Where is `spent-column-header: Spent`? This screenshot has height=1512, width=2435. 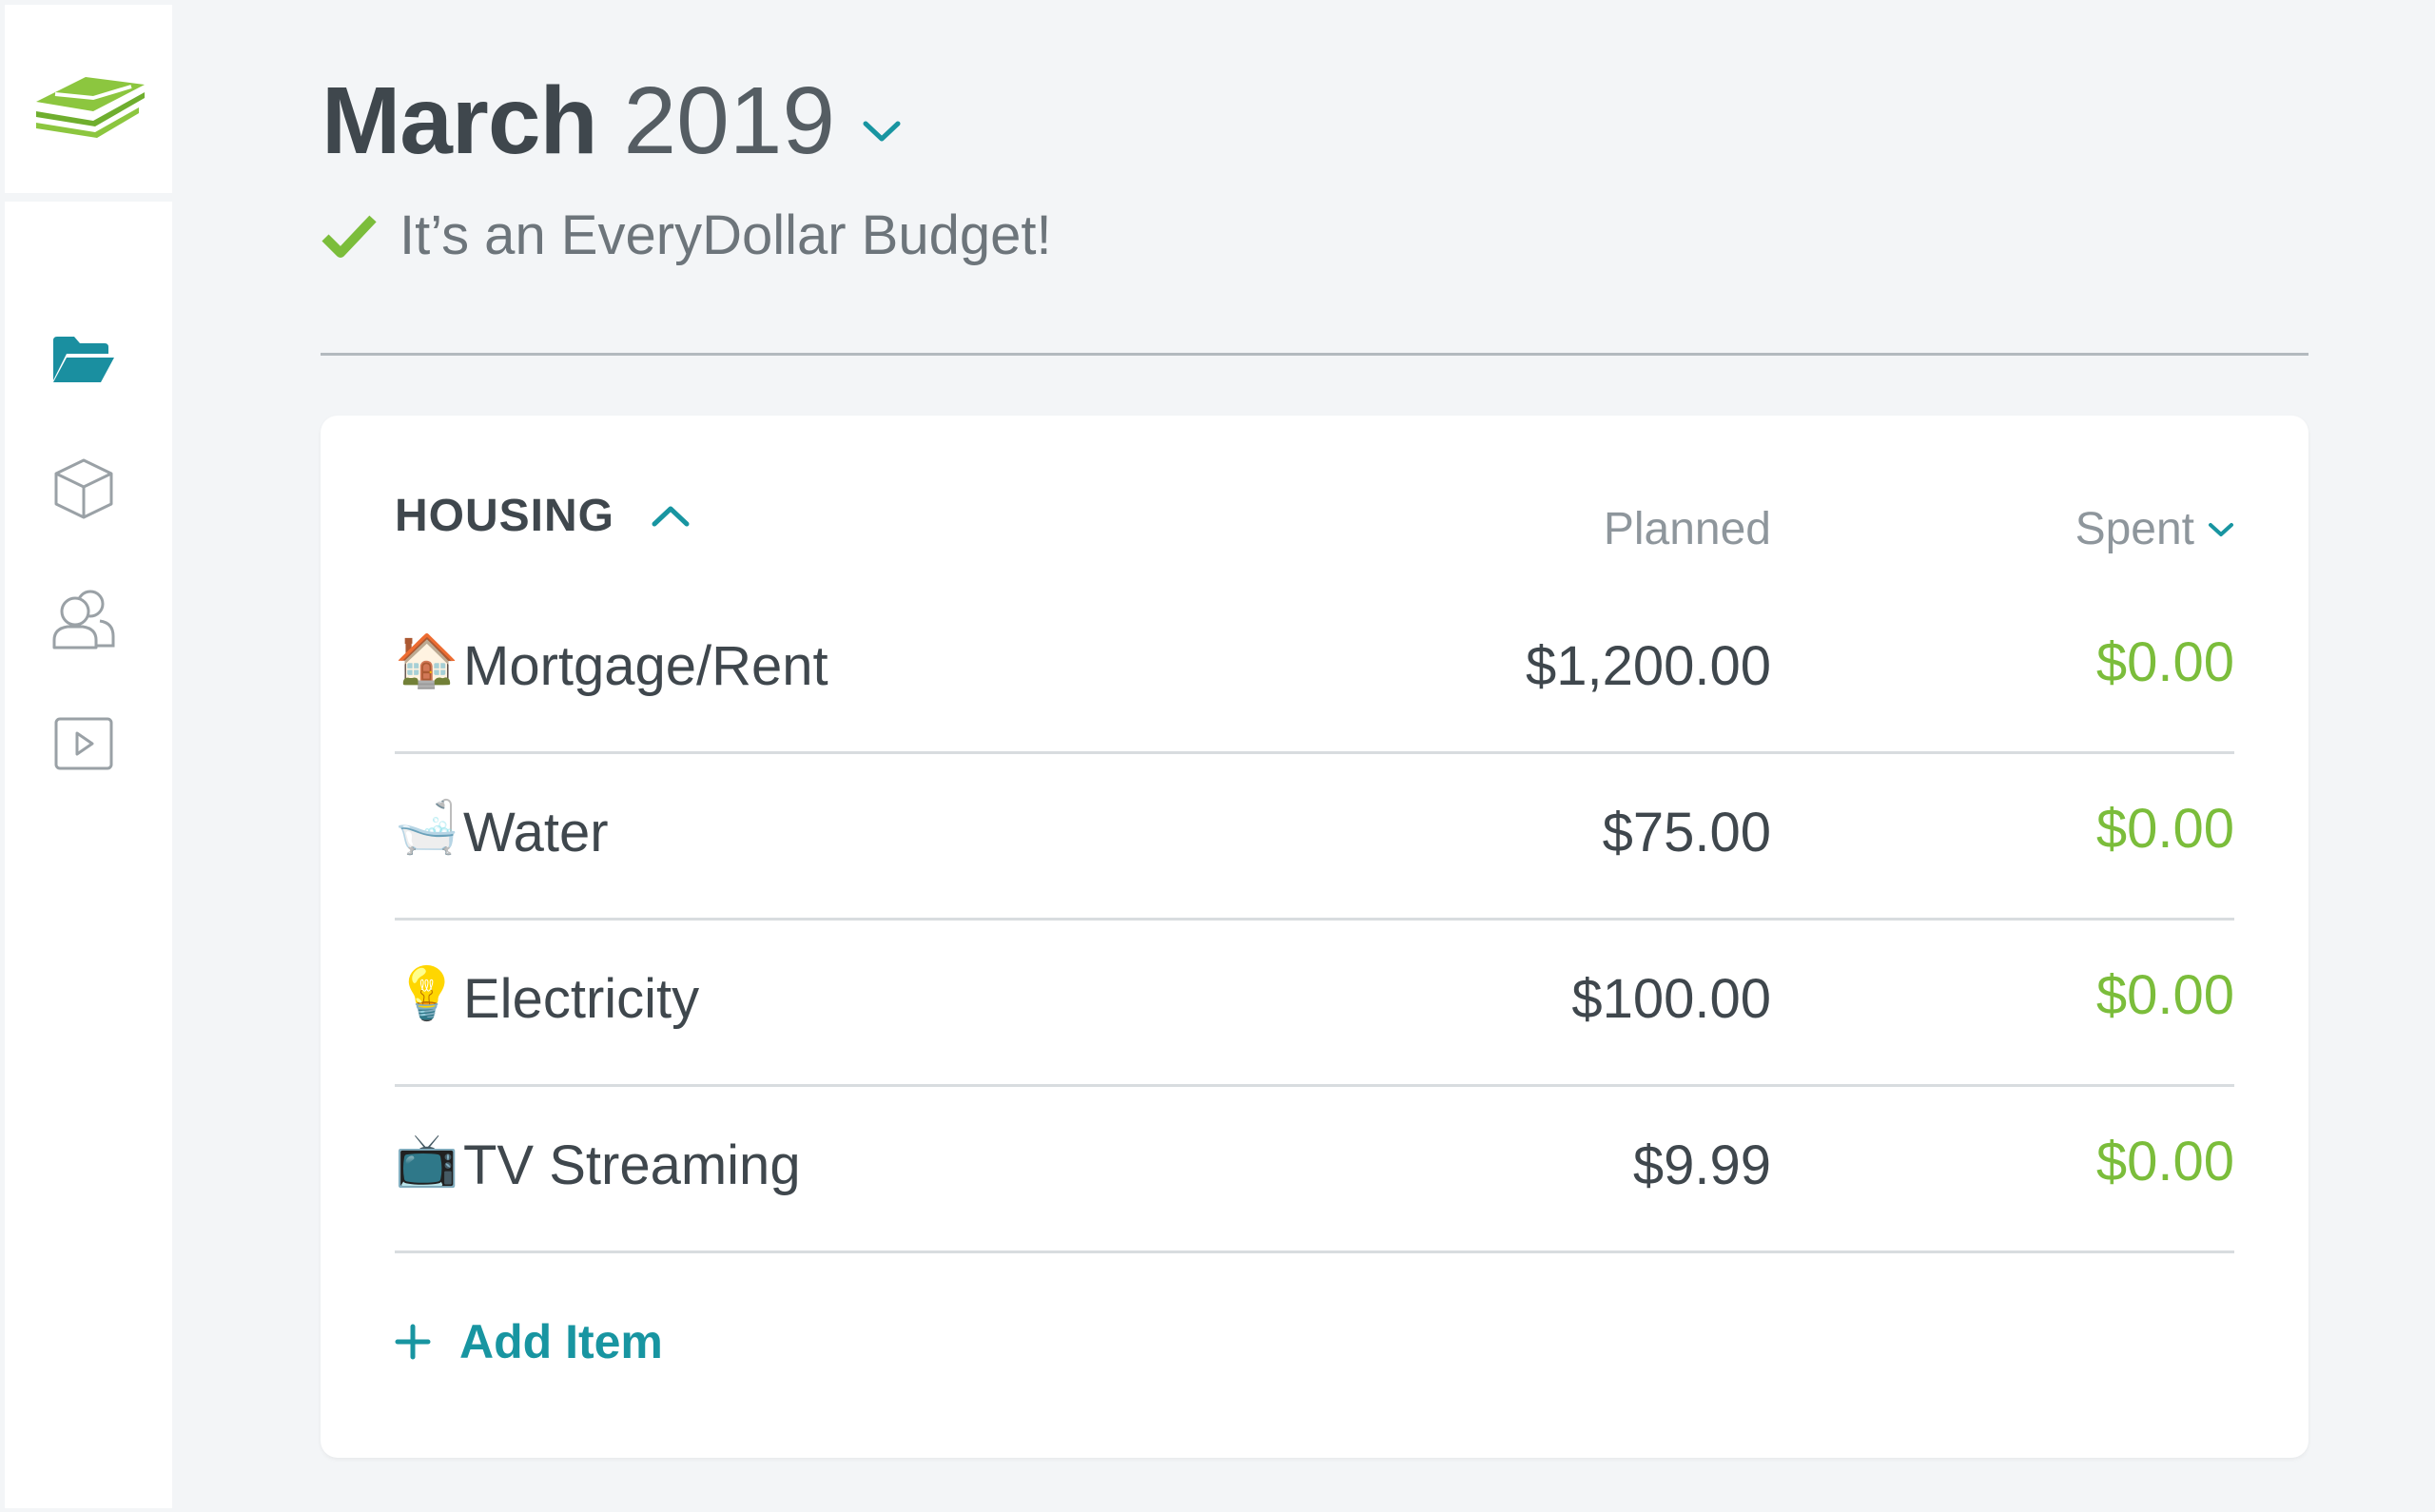 spent-column-header: Spent is located at coordinates (2134, 529).